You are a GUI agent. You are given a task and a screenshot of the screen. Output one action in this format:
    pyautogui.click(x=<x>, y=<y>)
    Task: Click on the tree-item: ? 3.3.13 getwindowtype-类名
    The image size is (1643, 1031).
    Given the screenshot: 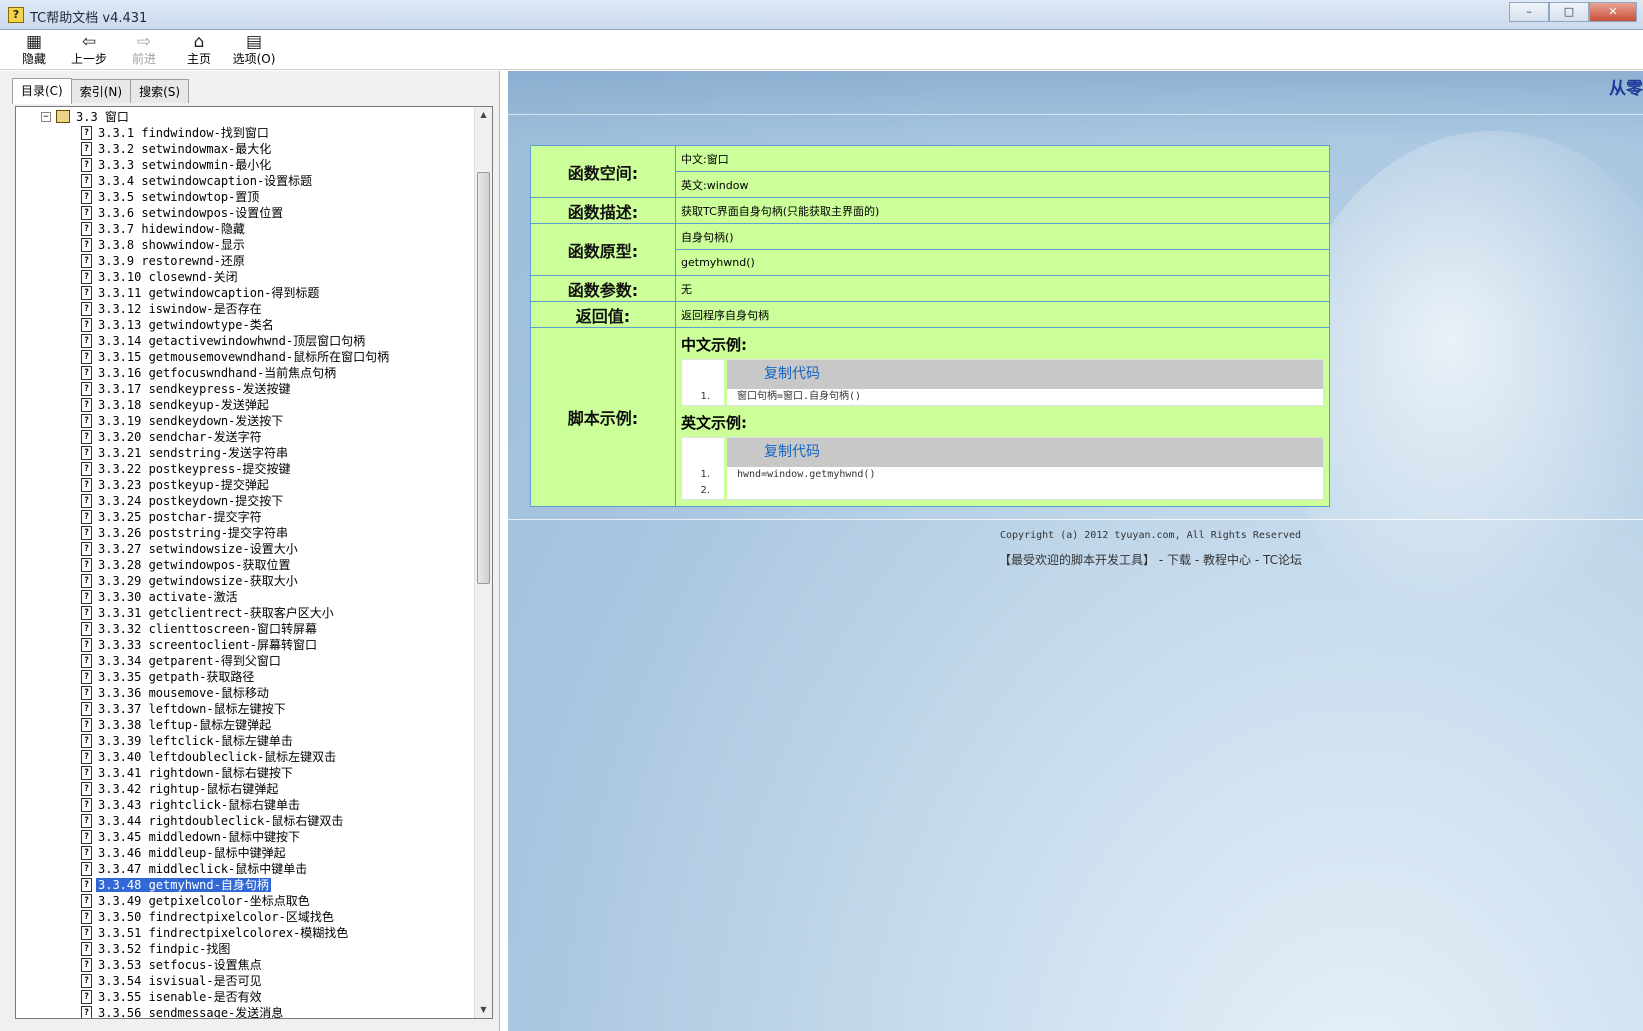 What is the action you would take?
    pyautogui.click(x=243, y=325)
    